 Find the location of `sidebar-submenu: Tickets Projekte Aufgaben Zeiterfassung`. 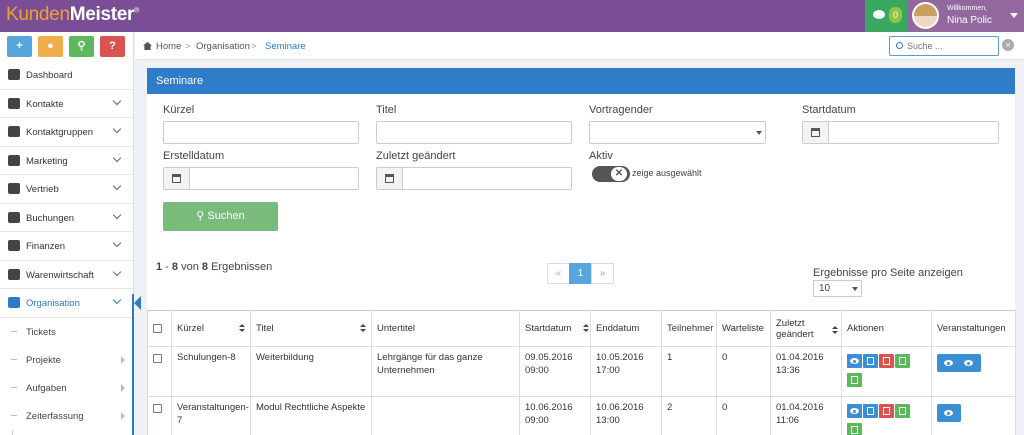

sidebar-submenu: Tickets Projekte Aufgaben Zeiterfassung is located at coordinates (67, 376).